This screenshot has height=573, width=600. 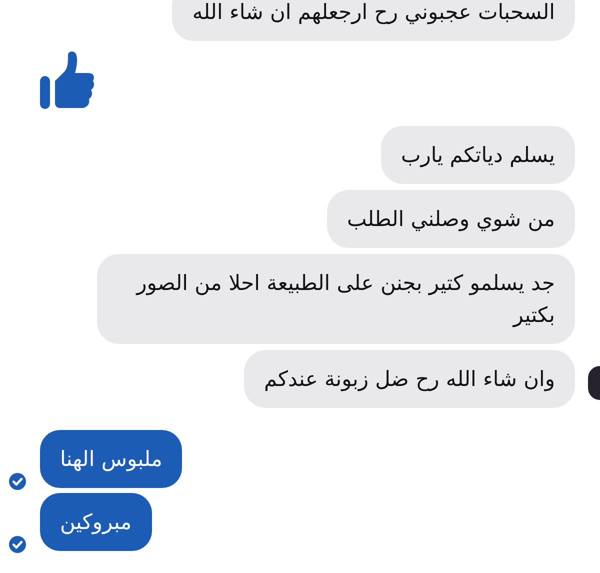 I want to click on message-bubble: يسلم دياتكم يارب, so click(x=477, y=155).